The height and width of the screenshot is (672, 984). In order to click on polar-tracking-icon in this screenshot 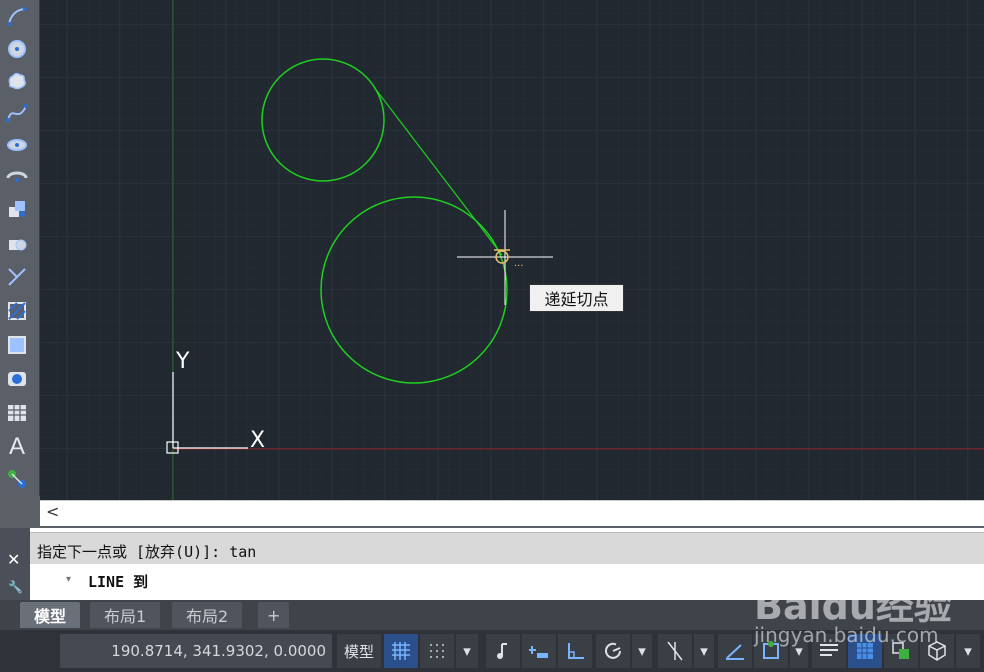, I will do `click(613, 651)`.